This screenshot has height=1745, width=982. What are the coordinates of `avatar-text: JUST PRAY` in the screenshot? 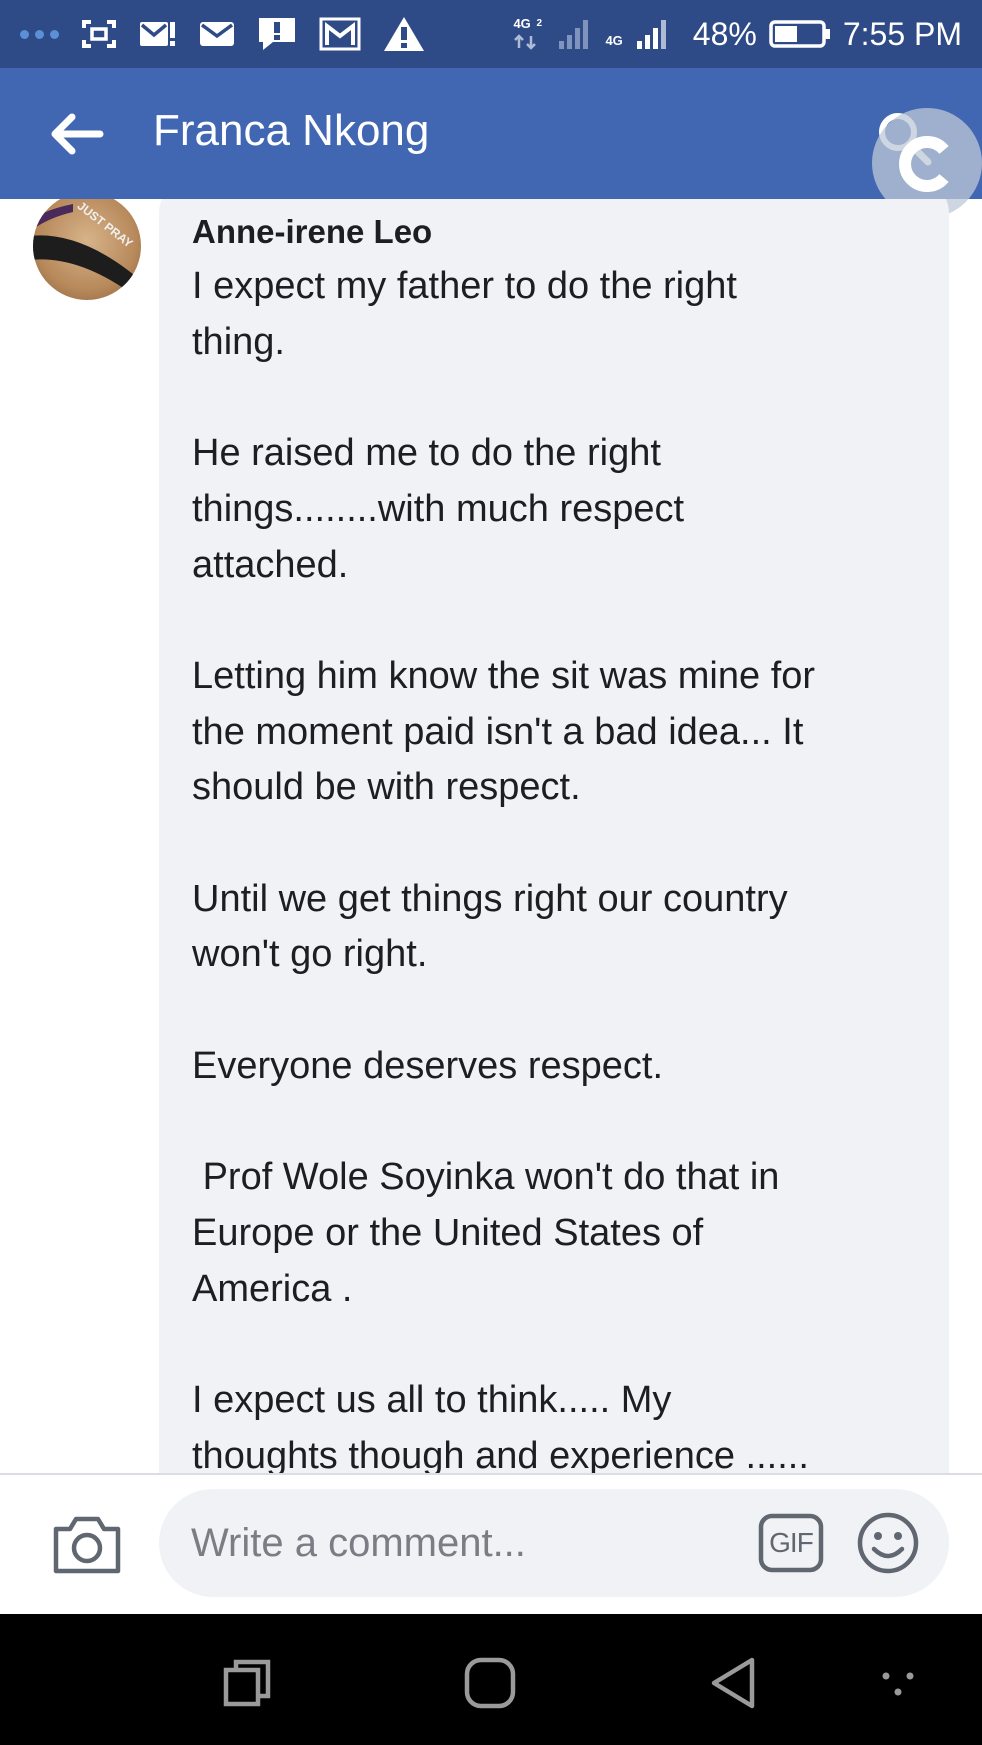 It's located at (105, 225).